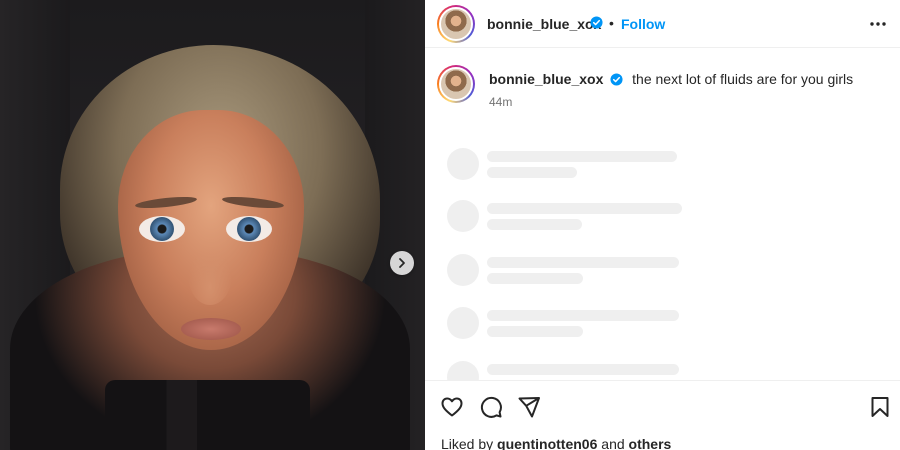 The width and height of the screenshot is (900, 450). What do you see at coordinates (456, 84) in the screenshot?
I see `caption-avatar` at bounding box center [456, 84].